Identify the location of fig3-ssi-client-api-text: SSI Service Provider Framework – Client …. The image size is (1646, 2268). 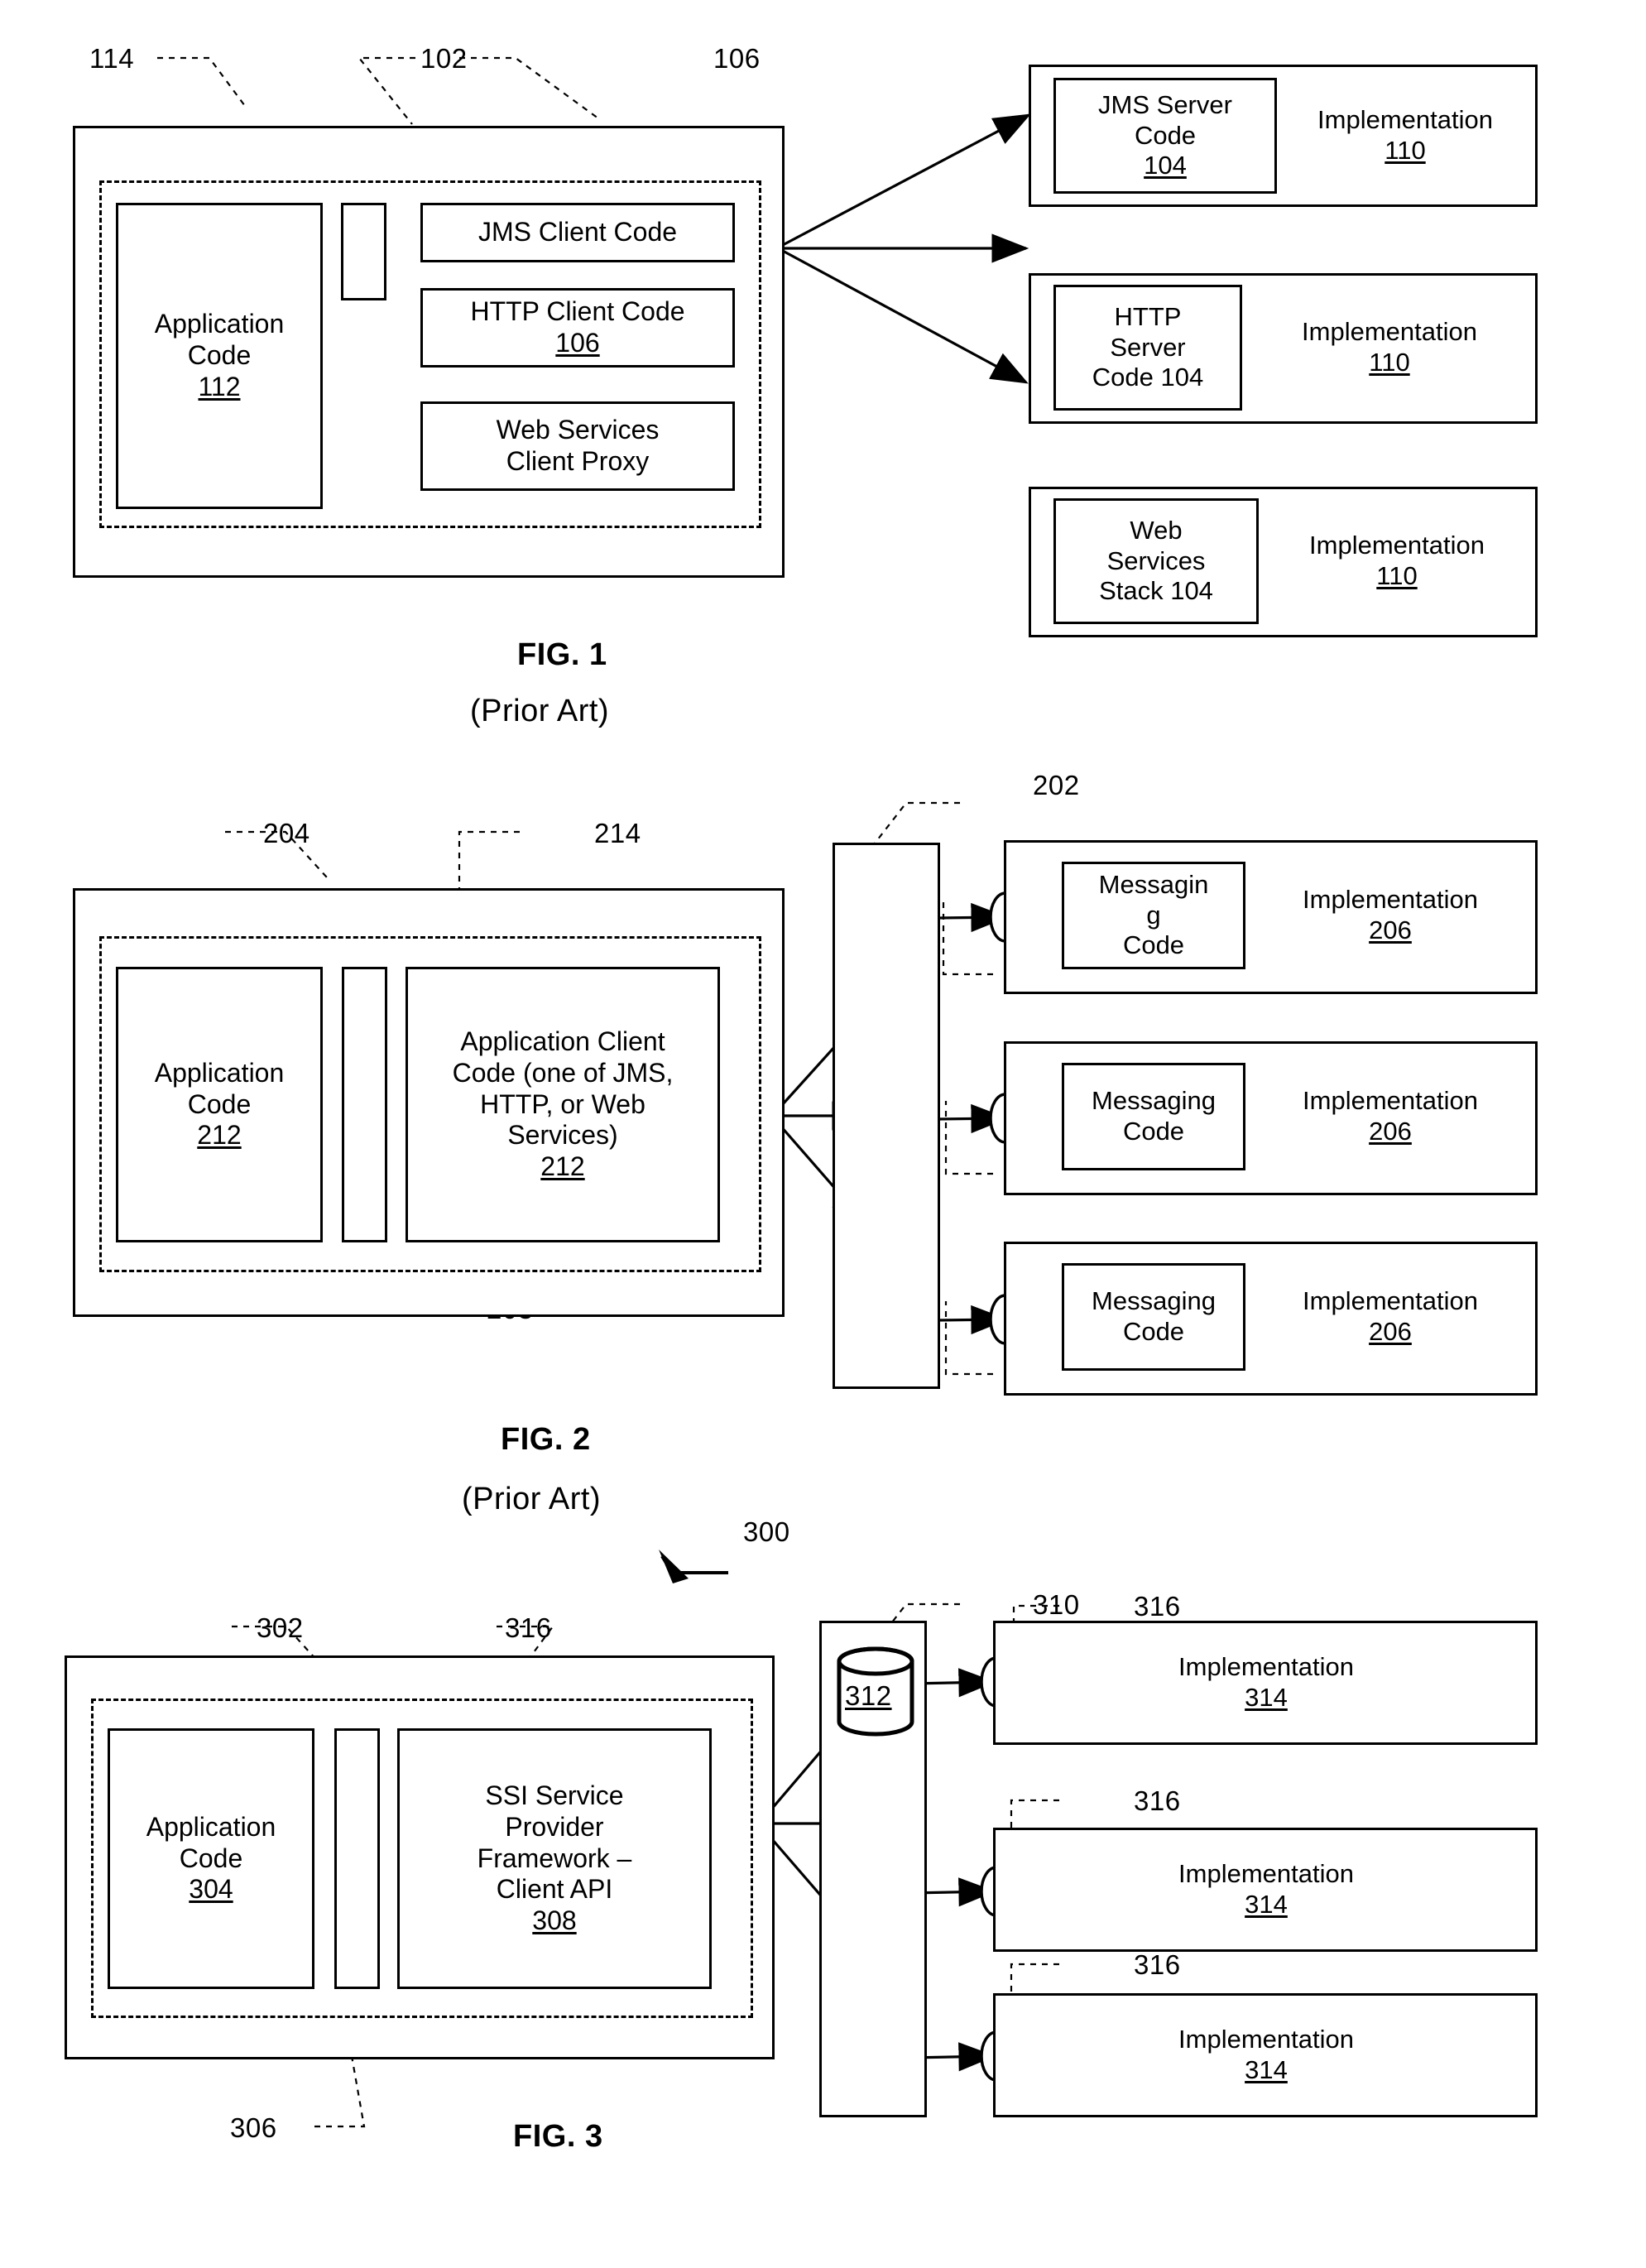
(554, 1858).